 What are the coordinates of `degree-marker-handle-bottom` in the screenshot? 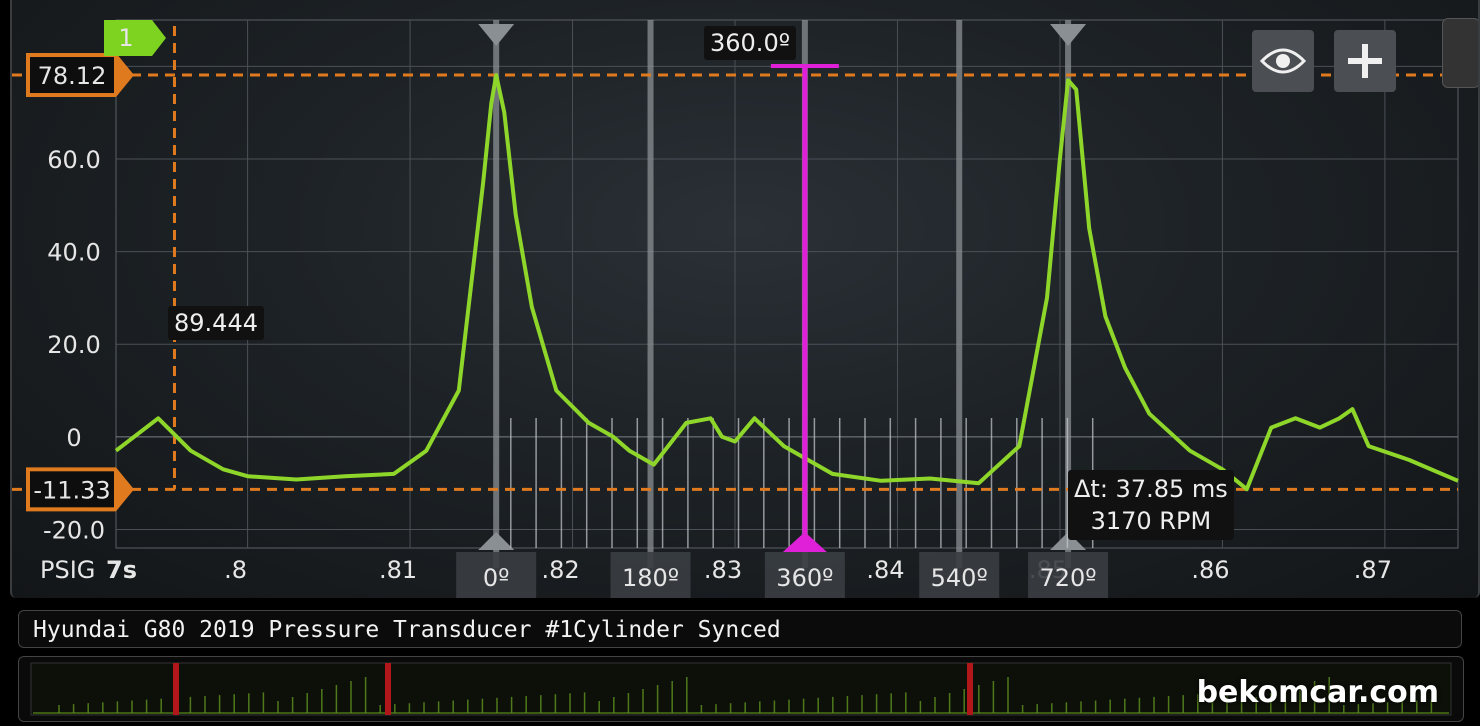 It's located at (496, 541).